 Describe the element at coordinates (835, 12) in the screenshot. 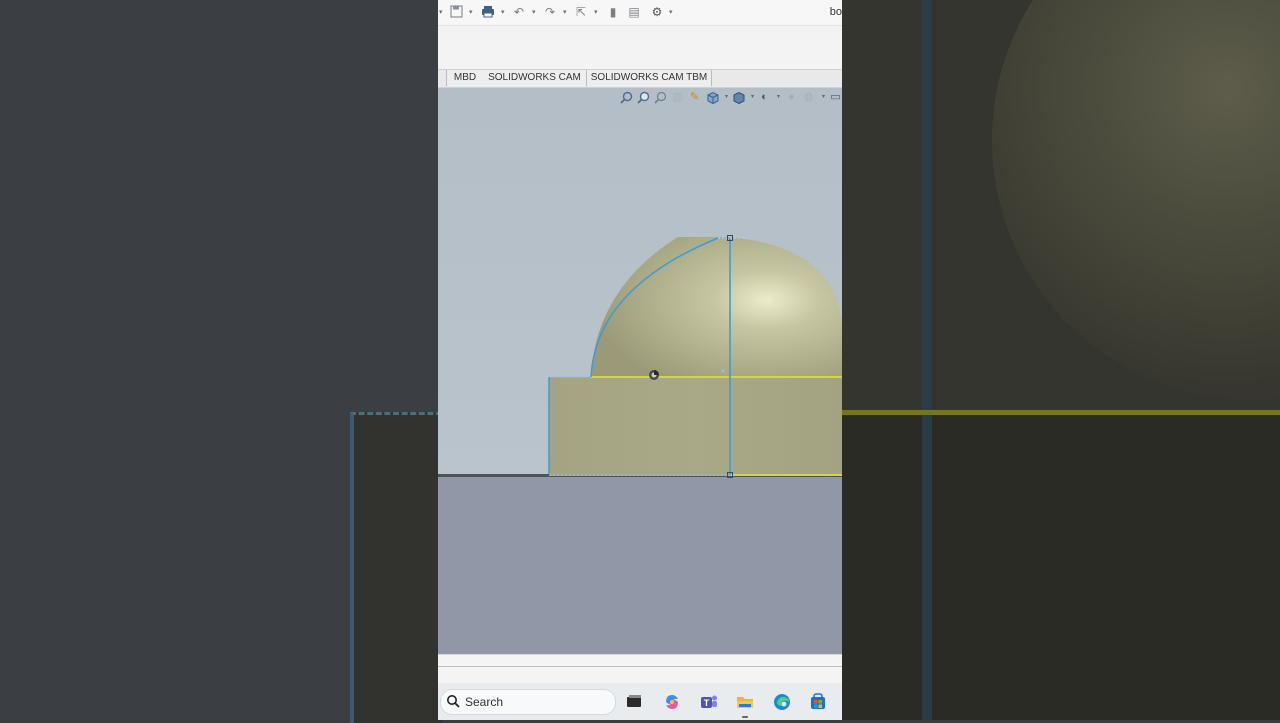

I see `document-title: bo` at that location.